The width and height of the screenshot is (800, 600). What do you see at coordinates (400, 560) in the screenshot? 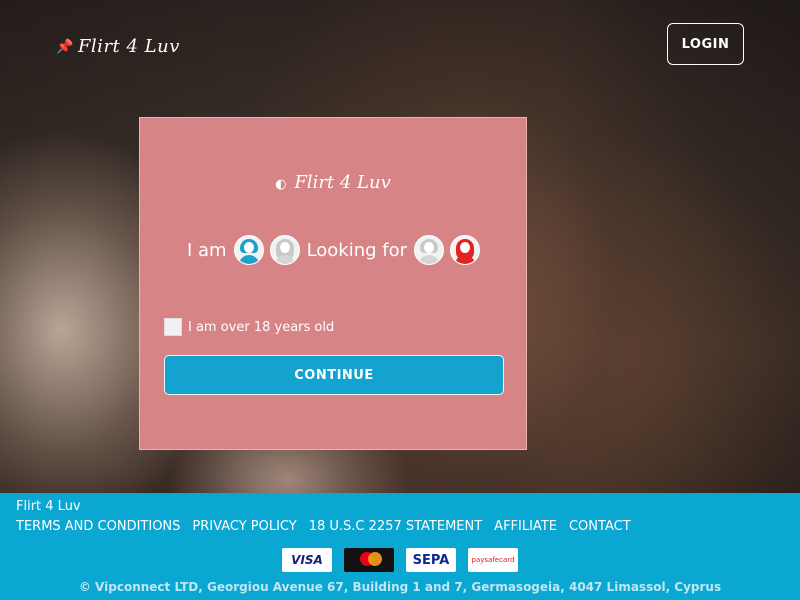
I see `payment-methods: VISA SEPA paysafecard` at bounding box center [400, 560].